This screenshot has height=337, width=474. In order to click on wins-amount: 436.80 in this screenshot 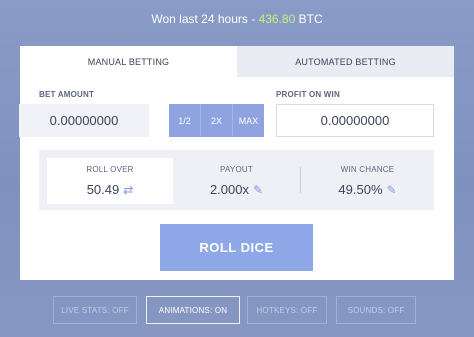, I will do `click(277, 19)`.